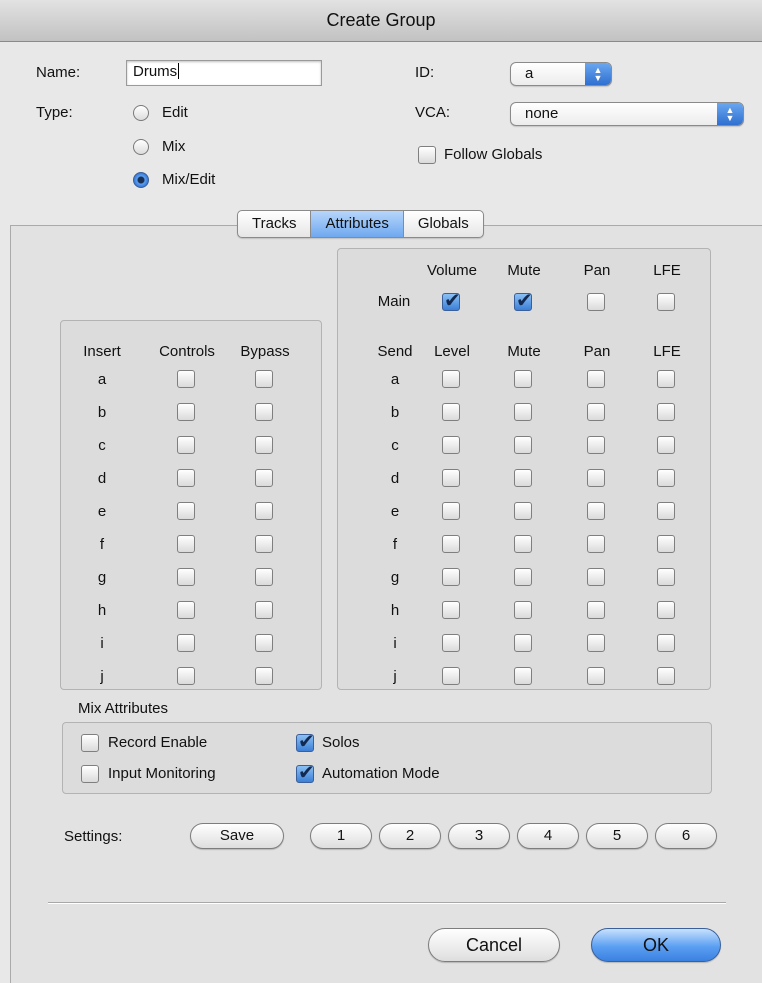  I want to click on vca-select: none ▲ ▼, so click(627, 114).